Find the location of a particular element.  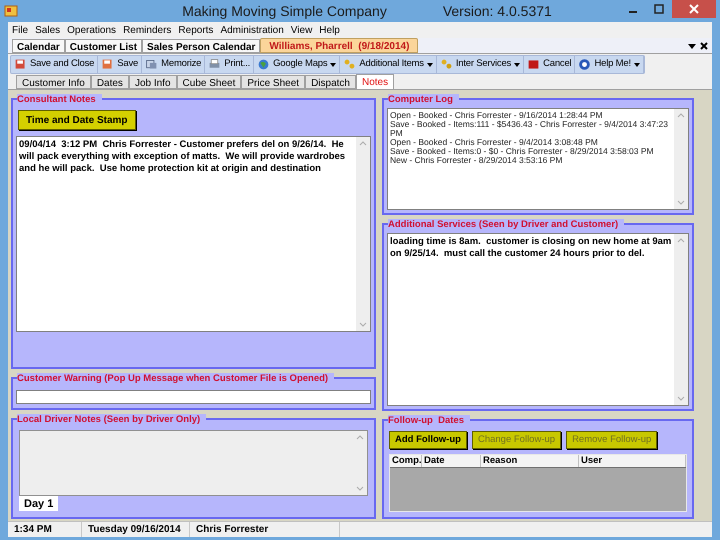

services-field: loading time is 8am. customer is closing on new home at 9am on 9/25/14. must call the customer 24 hours prior to del. is located at coordinates (538, 319).